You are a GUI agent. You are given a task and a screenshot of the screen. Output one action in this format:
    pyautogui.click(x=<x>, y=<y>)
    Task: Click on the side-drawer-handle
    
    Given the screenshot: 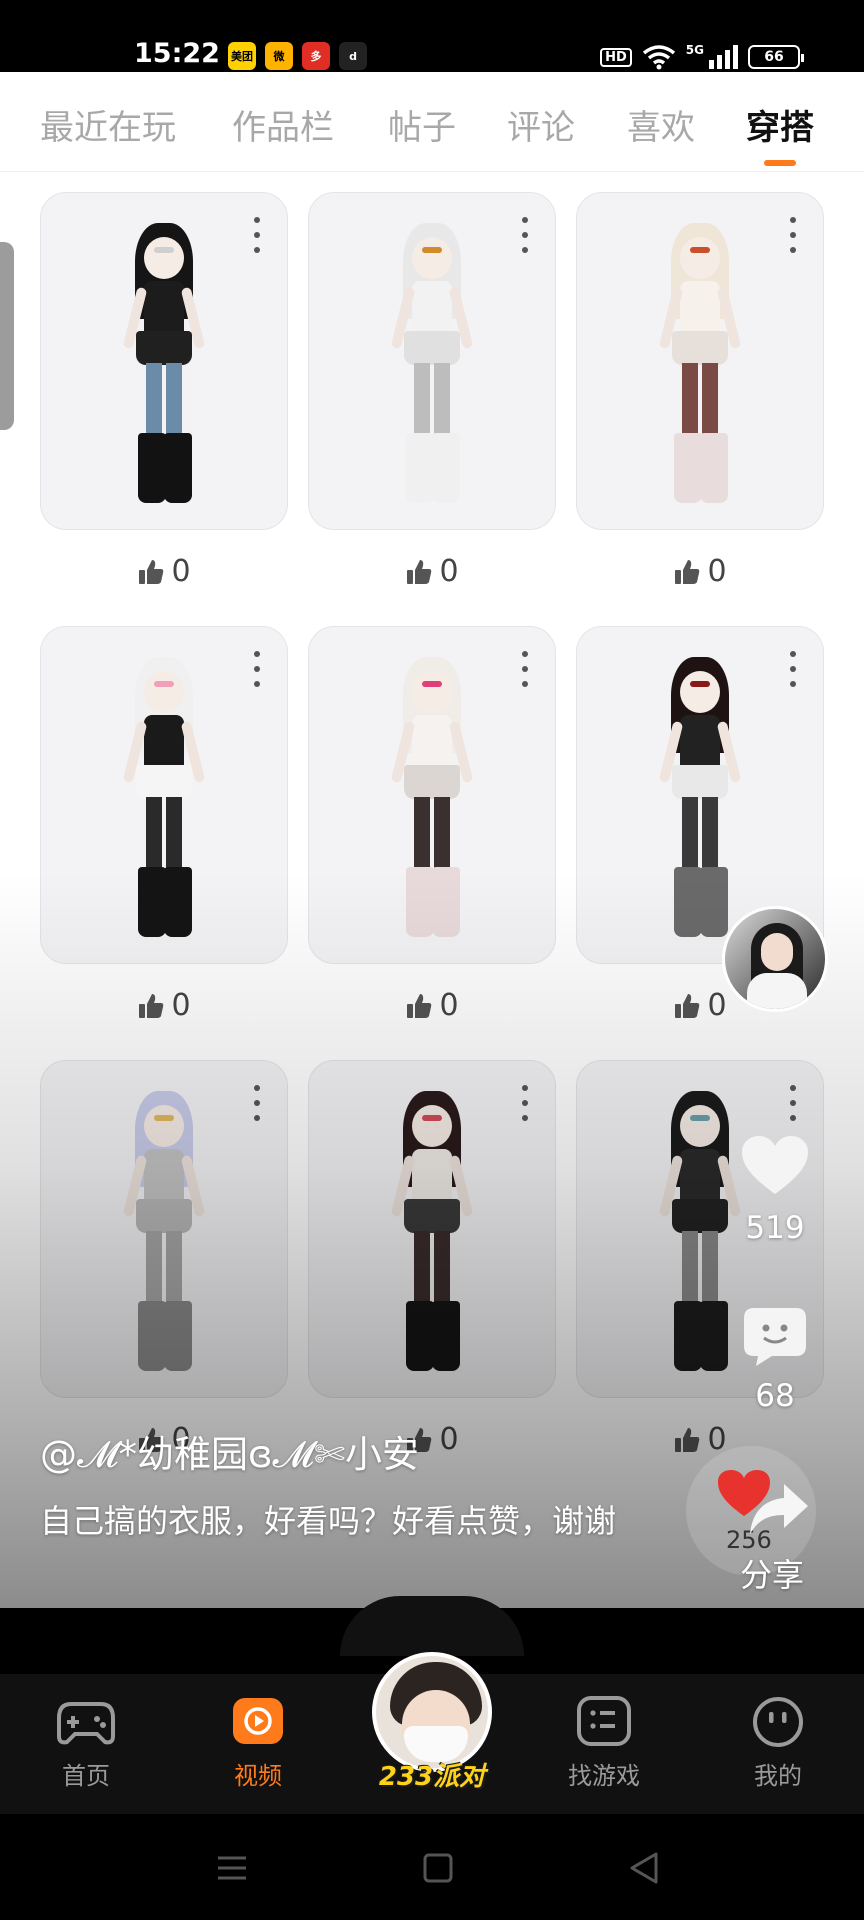 What is the action you would take?
    pyautogui.click(x=7, y=336)
    